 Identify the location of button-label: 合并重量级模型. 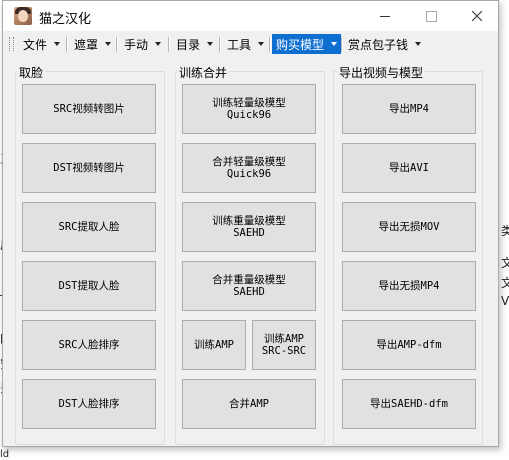
(249, 280).